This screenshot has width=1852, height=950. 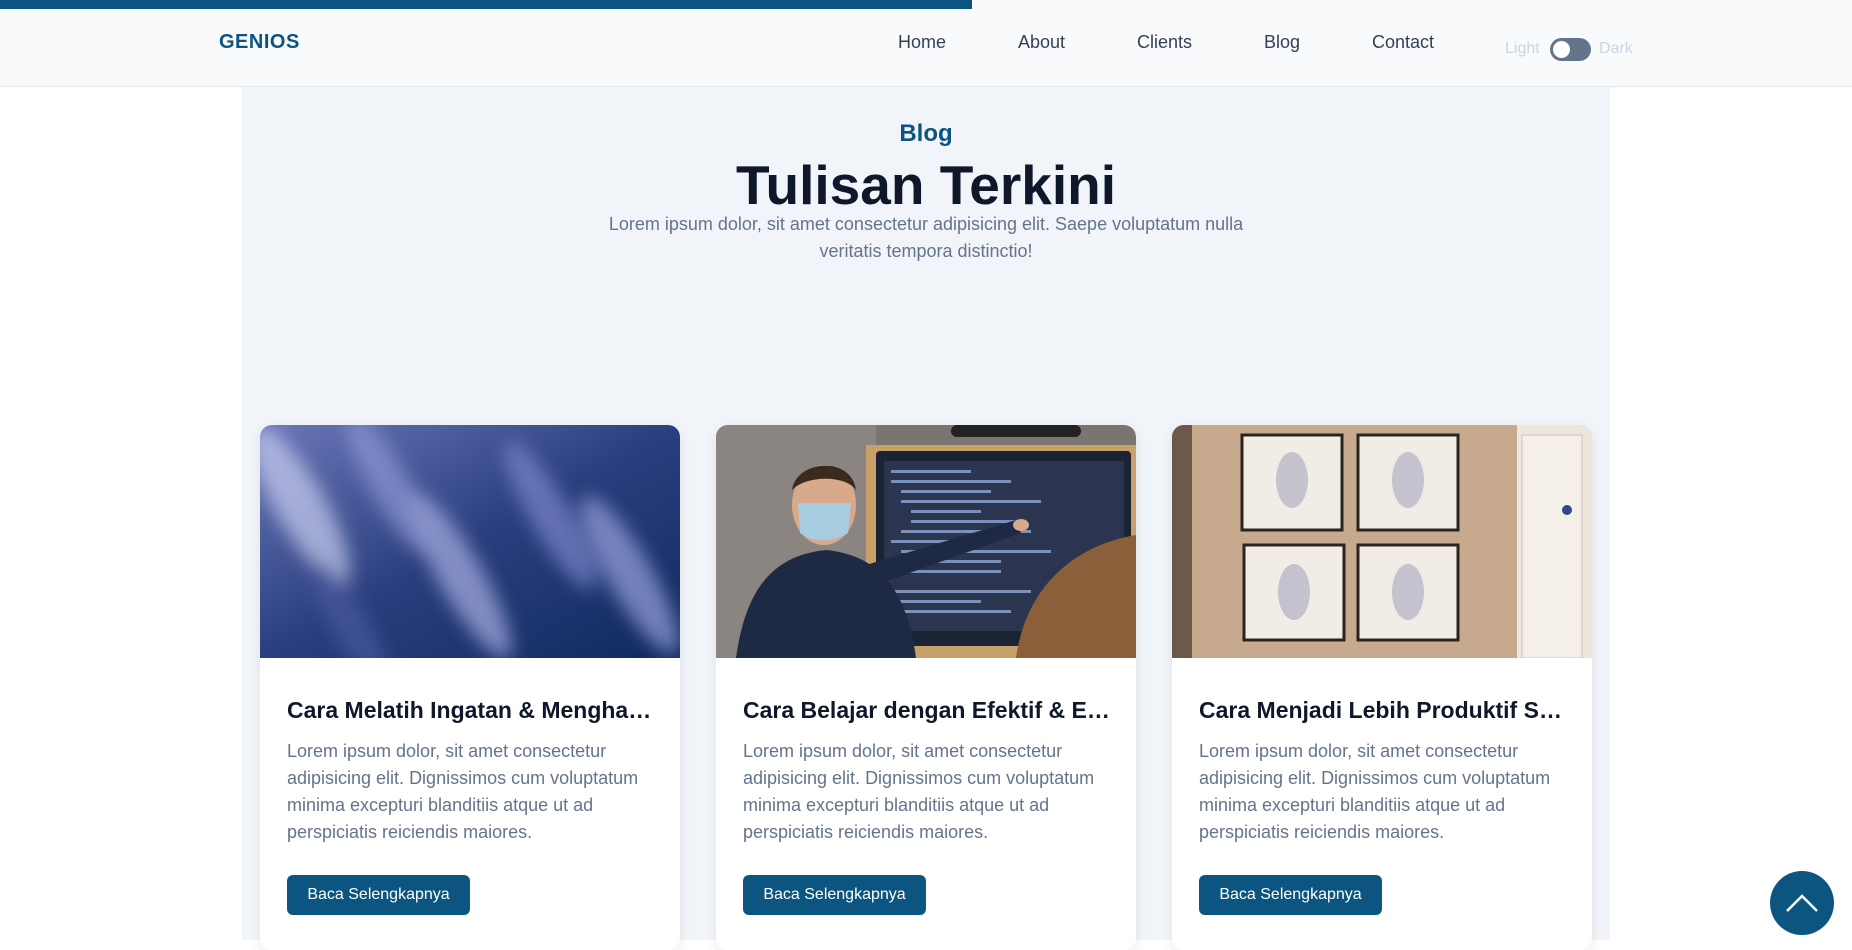 What do you see at coordinates (470, 541) in the screenshot?
I see `card-image-blue-abstract` at bounding box center [470, 541].